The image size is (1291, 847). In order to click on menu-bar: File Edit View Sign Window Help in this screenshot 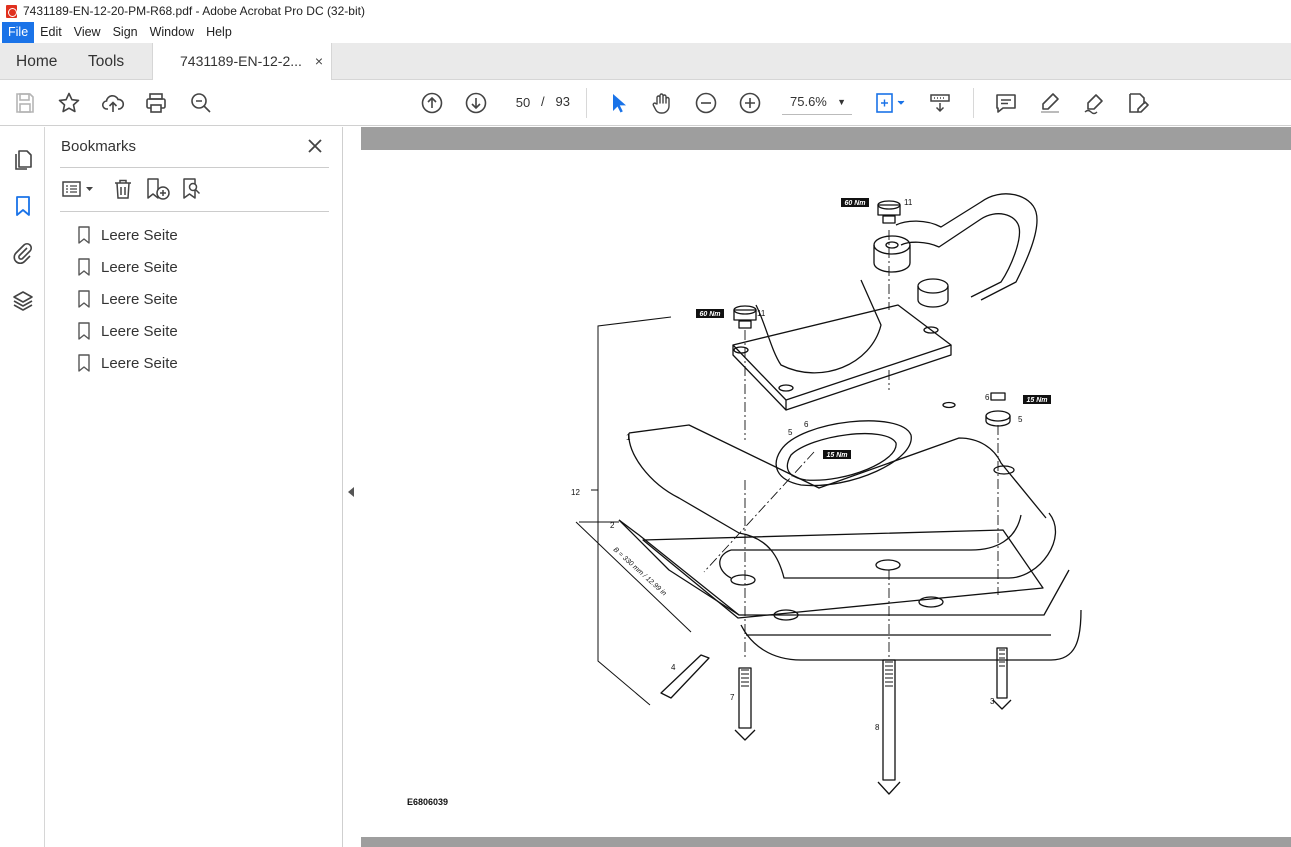, I will do `click(645, 32)`.